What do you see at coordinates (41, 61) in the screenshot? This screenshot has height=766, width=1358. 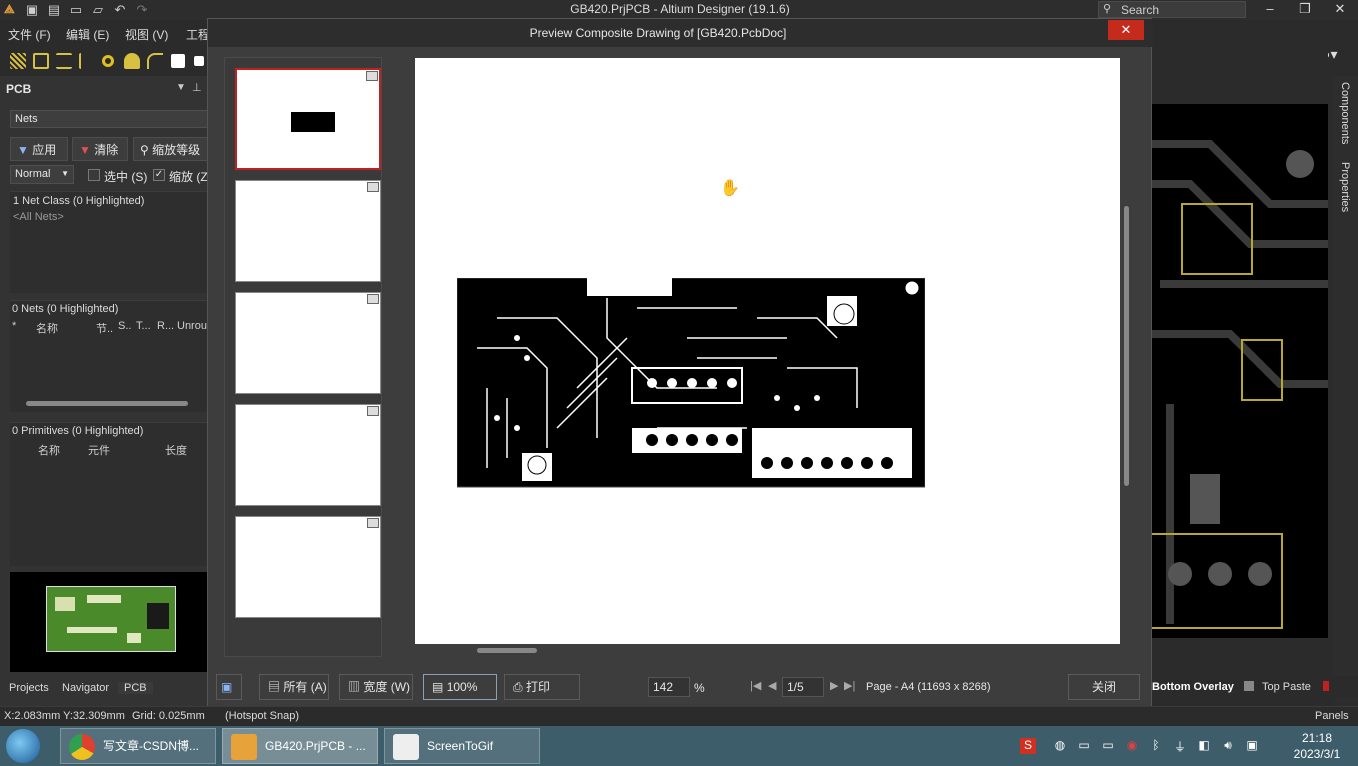 I see `route-icon` at bounding box center [41, 61].